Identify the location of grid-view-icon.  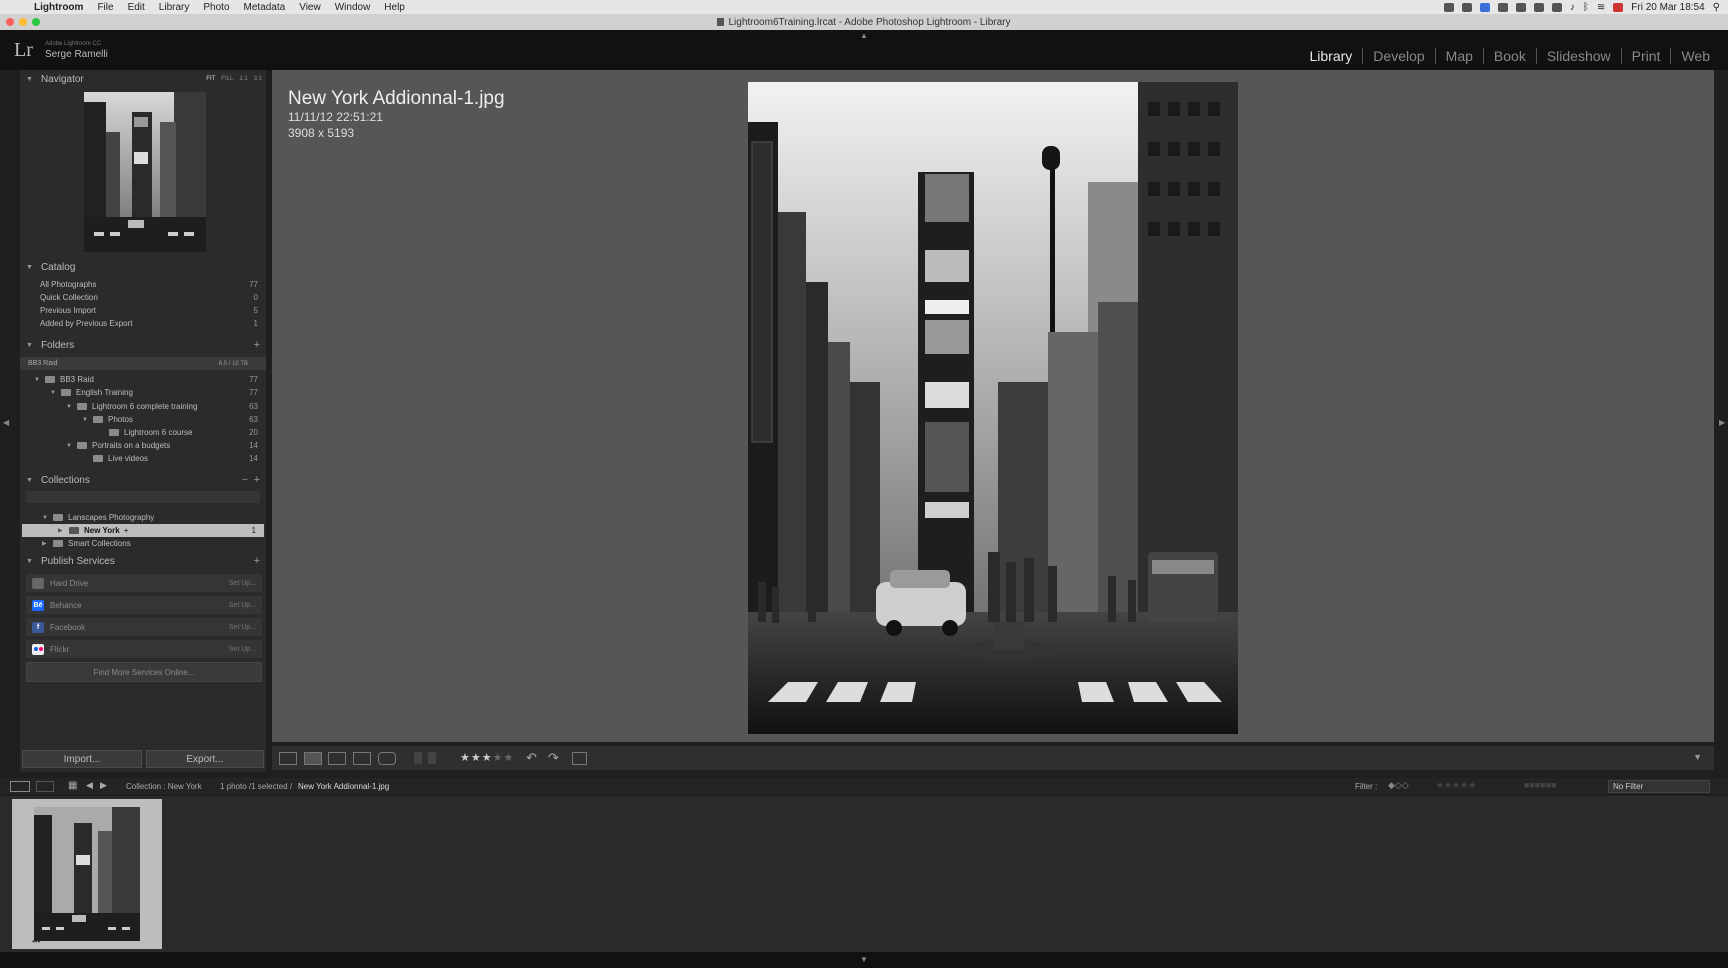
(288, 758).